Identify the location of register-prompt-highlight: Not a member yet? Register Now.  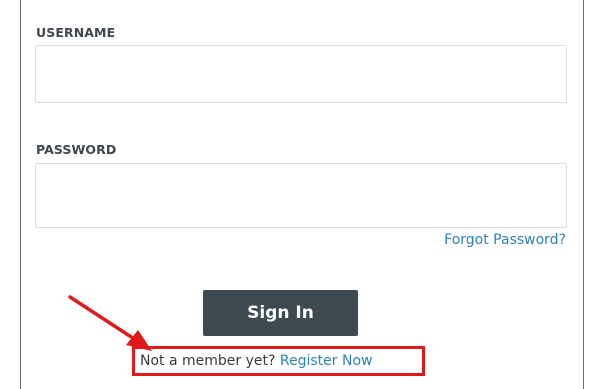
(278, 361).